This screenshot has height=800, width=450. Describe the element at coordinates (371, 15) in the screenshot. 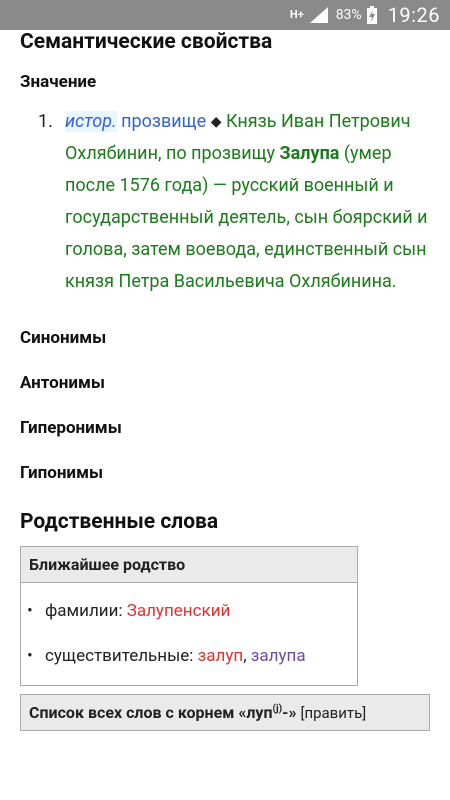

I see `battery-charging-icon` at that location.